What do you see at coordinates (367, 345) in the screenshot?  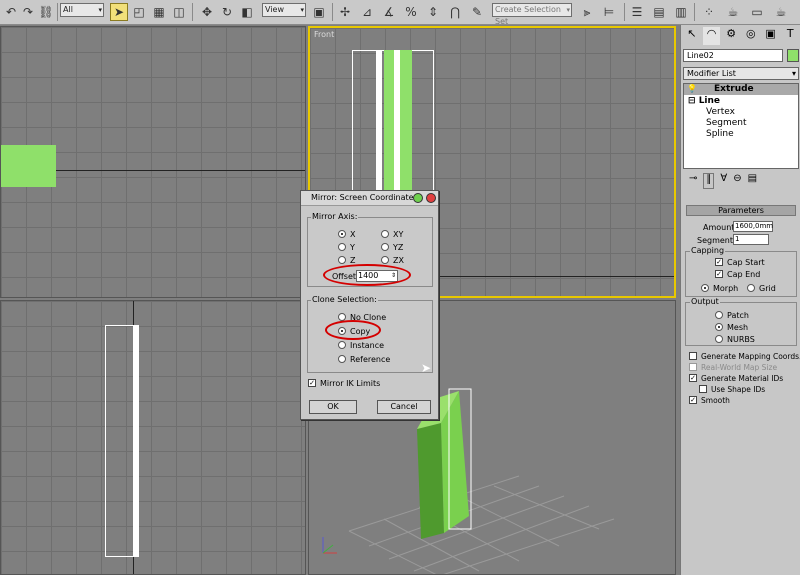 I see `instance-label: Instance` at bounding box center [367, 345].